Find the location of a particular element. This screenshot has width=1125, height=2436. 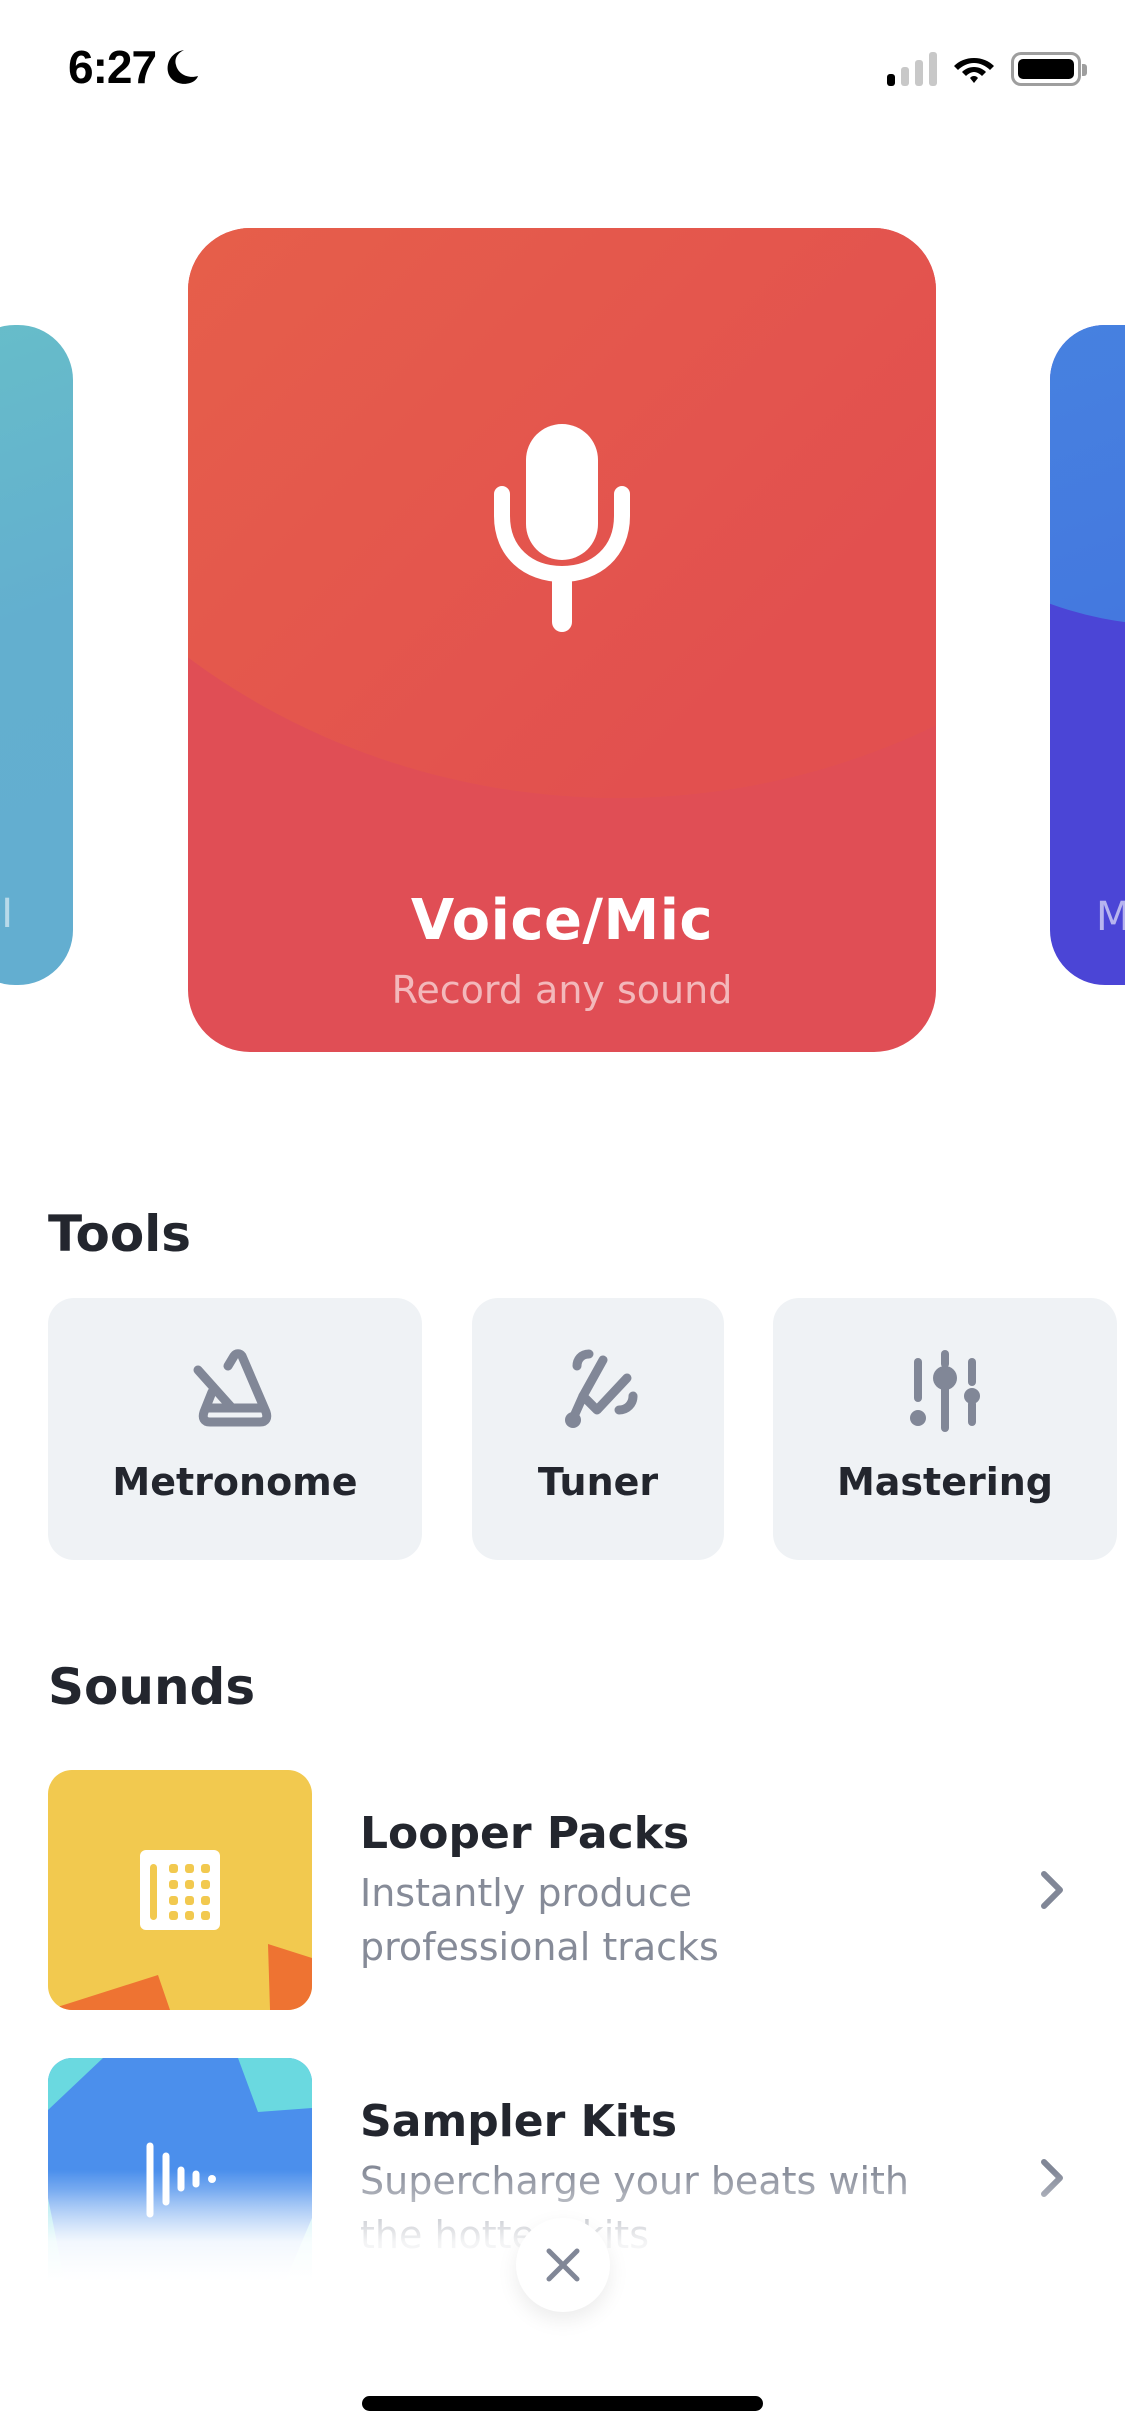

sampler-kits-thumbnail is located at coordinates (180, 2178).